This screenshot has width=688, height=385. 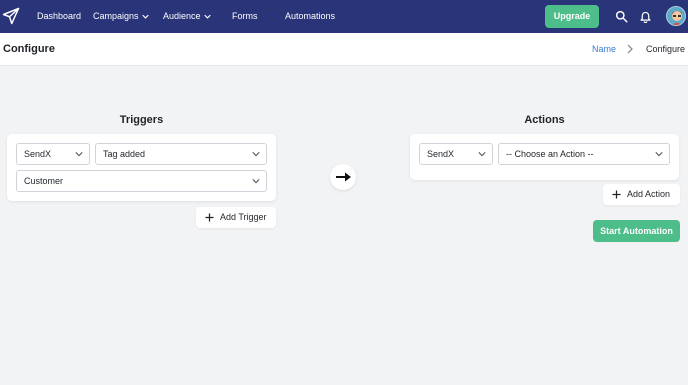 What do you see at coordinates (636, 231) in the screenshot?
I see `start-automation-button: Start Automation` at bounding box center [636, 231].